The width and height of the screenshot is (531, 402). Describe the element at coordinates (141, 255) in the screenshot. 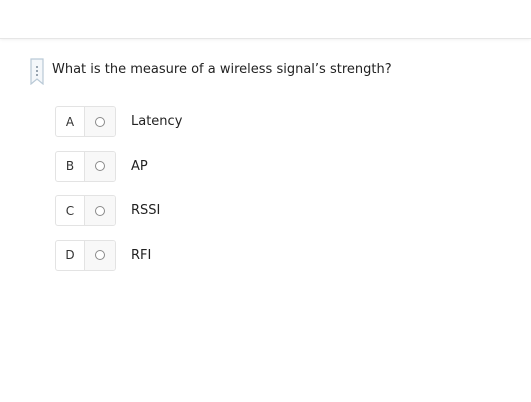

I see `option-label: RFI` at that location.